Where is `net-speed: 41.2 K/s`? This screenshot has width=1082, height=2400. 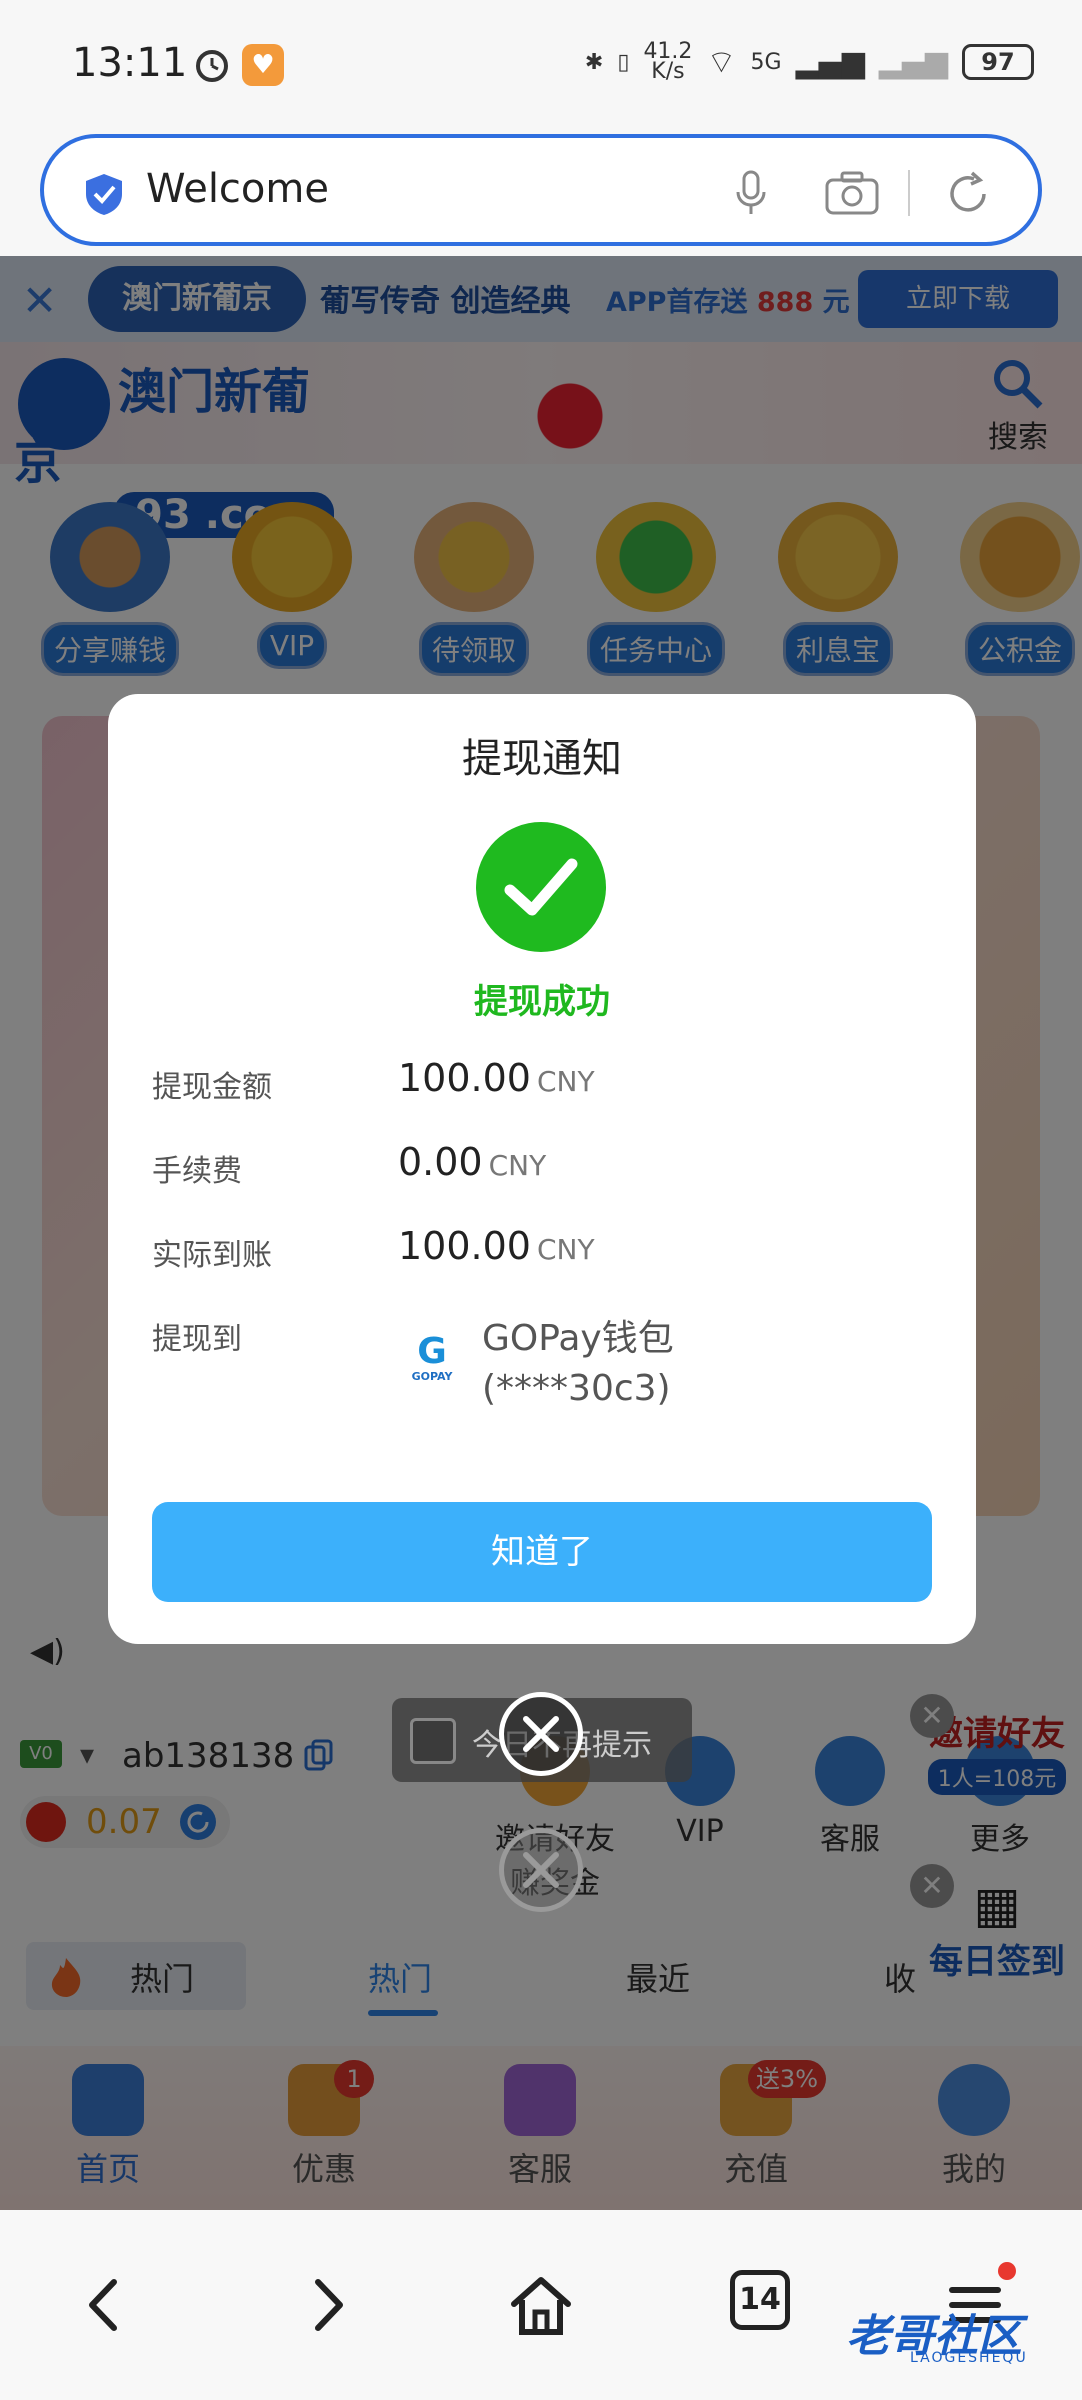 net-speed: 41.2 K/s is located at coordinates (667, 62).